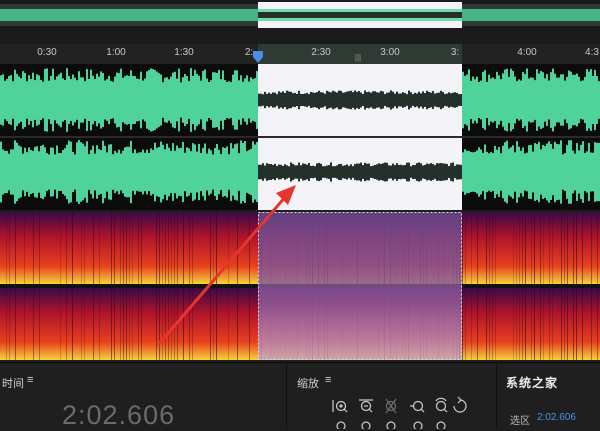 The height and width of the screenshot is (431, 600). What do you see at coordinates (30, 380) in the screenshot?
I see `time-panel-menu-icon: ≡` at bounding box center [30, 380].